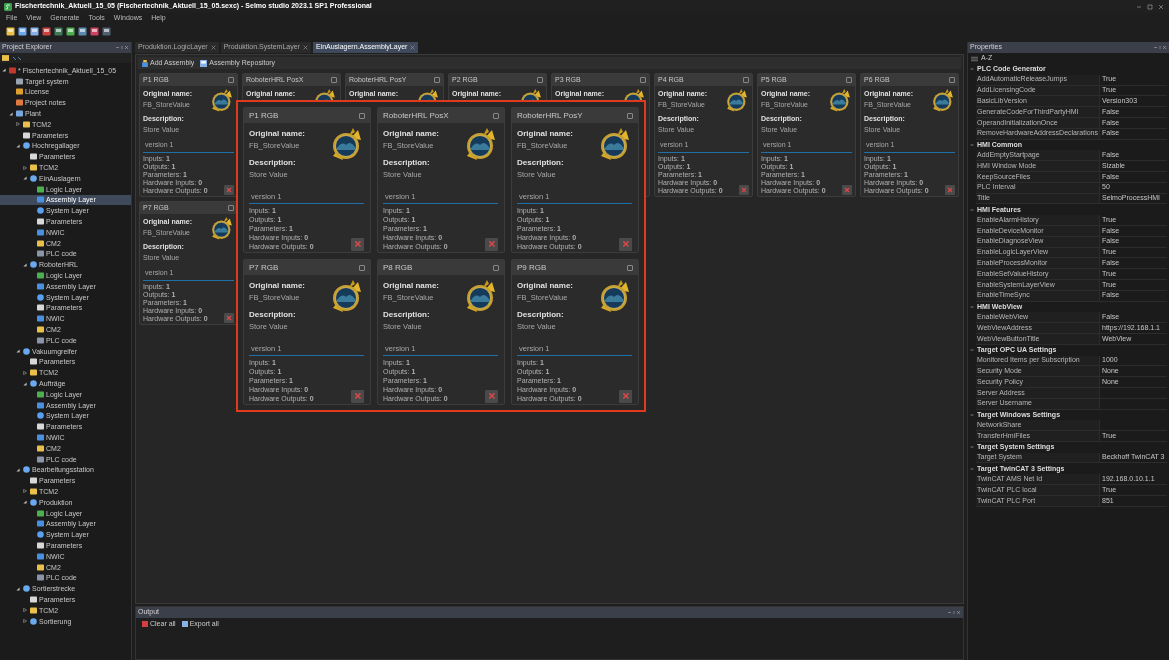 This screenshot has height=660, width=1169. Describe the element at coordinates (416, 115) in the screenshot. I see `card-title: RoboterHRL PosX` at that location.